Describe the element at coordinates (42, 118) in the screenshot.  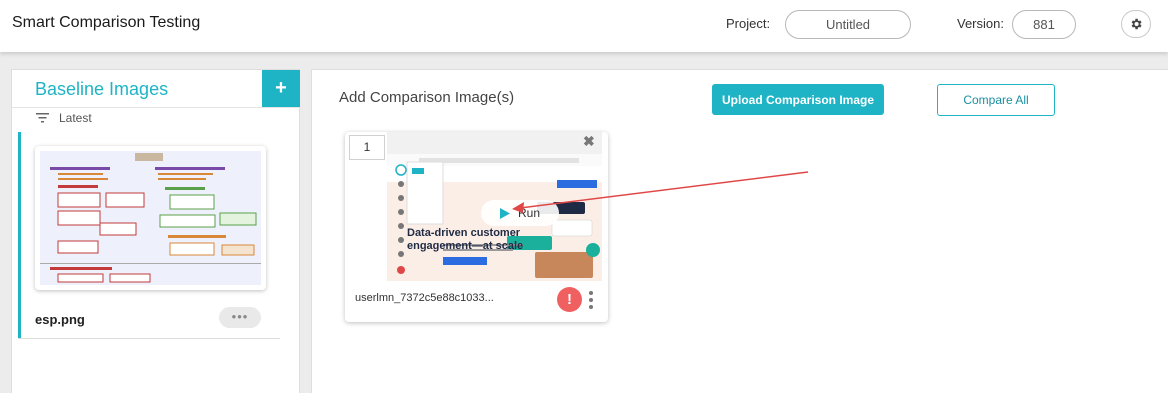
I see `filter-lines-icon` at that location.